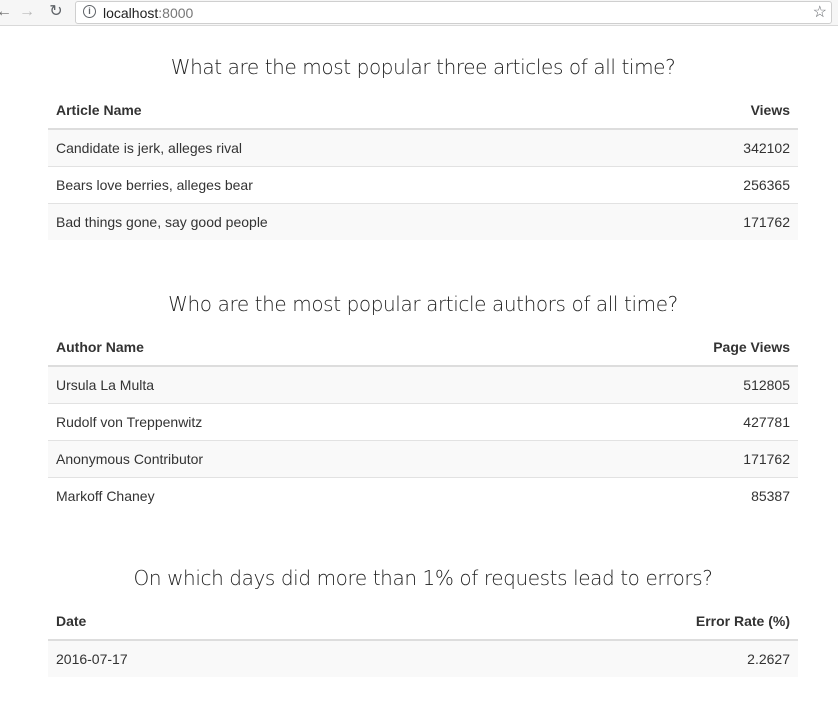 The height and width of the screenshot is (707, 838). I want to click on views-cell: 171762, so click(717, 221).